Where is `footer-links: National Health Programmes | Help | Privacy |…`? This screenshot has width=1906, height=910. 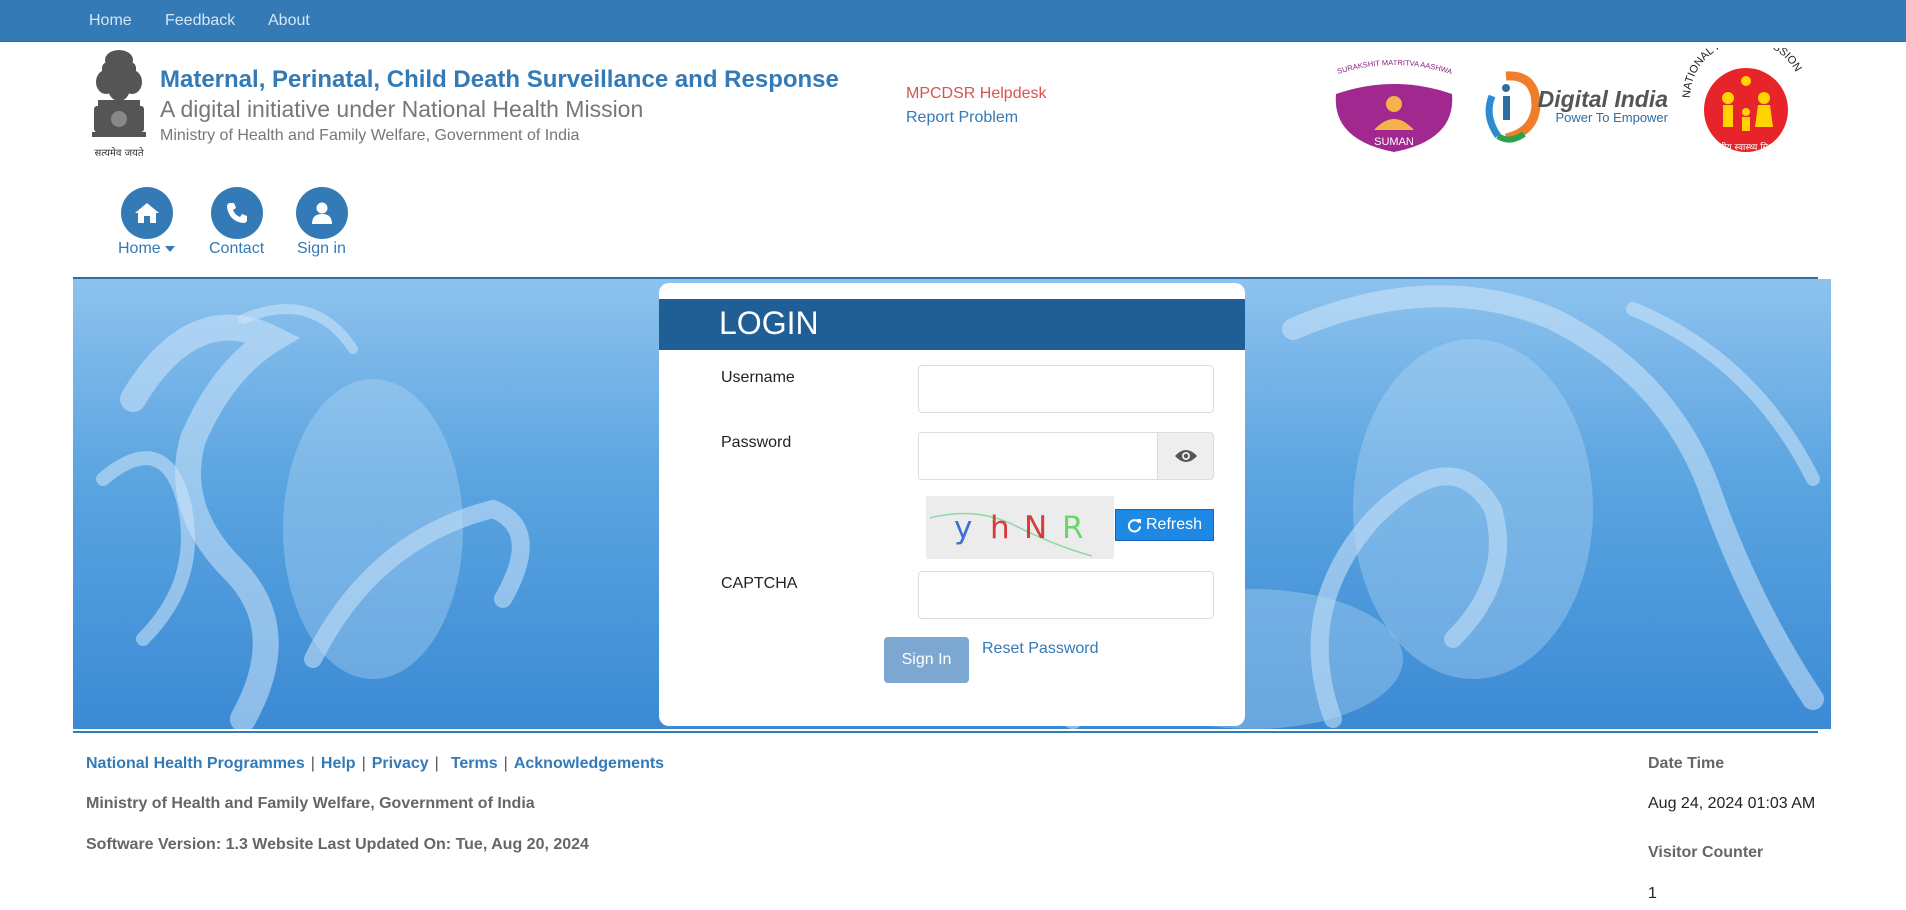
footer-links: National Health Programmes | Help | Privacy |… is located at coordinates (375, 764).